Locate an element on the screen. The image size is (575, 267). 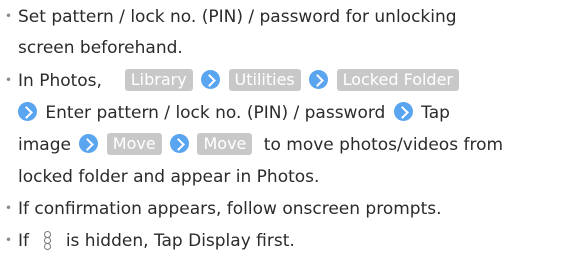
more-vertical-icon is located at coordinates (47, 240).